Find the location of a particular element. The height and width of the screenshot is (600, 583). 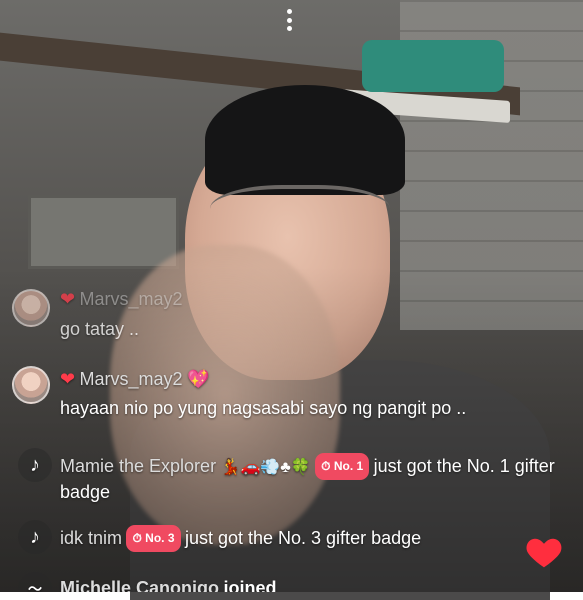

gifter-badge: ⏱ No. 3 is located at coordinates (153, 538).